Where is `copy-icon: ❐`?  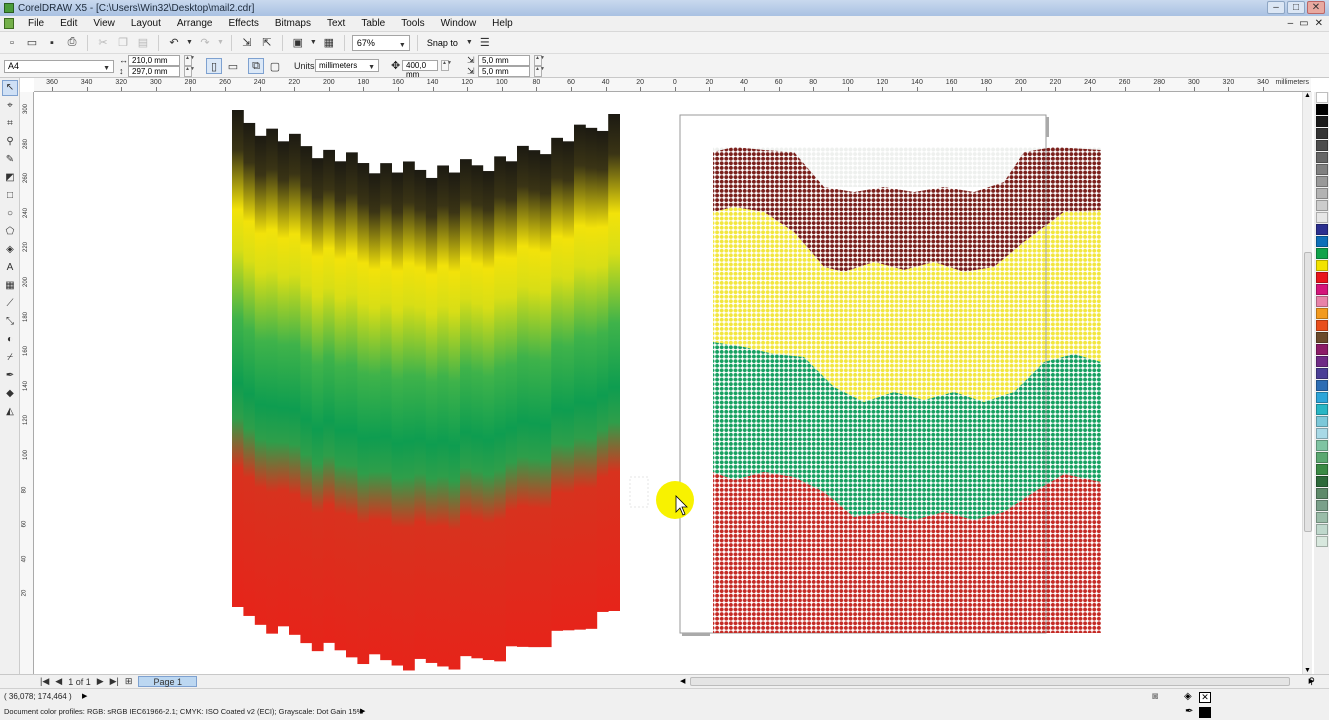
copy-icon: ❐ is located at coordinates (123, 43).